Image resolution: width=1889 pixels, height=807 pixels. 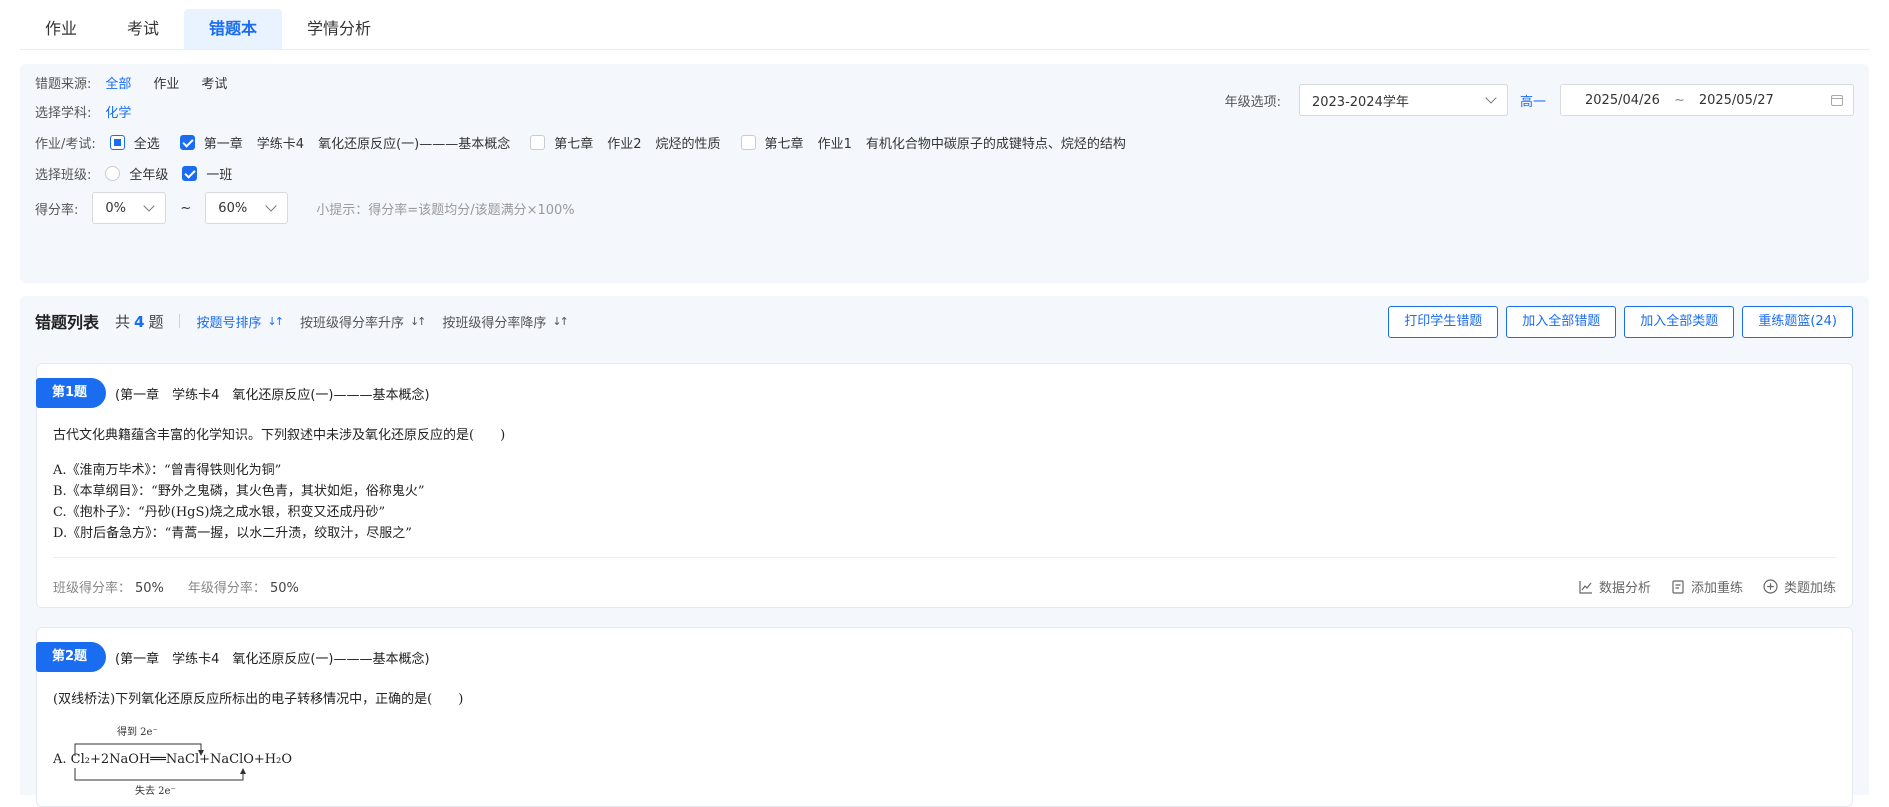 What do you see at coordinates (1809, 588) in the screenshot?
I see `similar-practice-label: 类题加练` at bounding box center [1809, 588].